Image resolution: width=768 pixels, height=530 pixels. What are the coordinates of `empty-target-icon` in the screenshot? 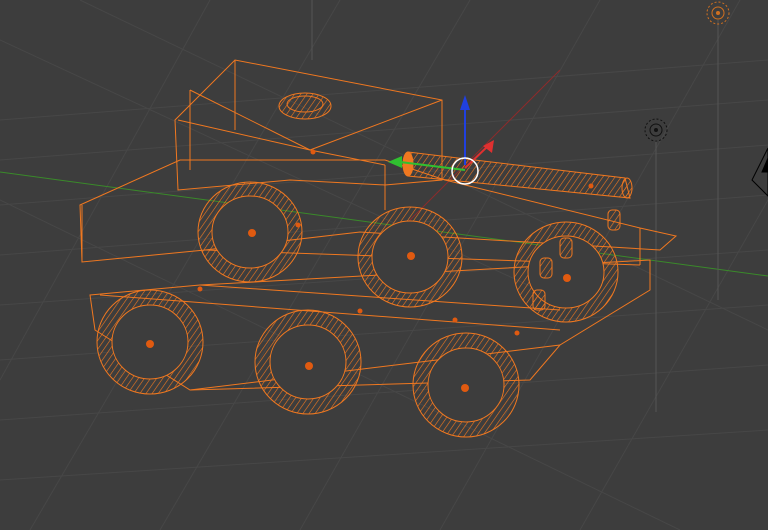 It's located at (656, 130).